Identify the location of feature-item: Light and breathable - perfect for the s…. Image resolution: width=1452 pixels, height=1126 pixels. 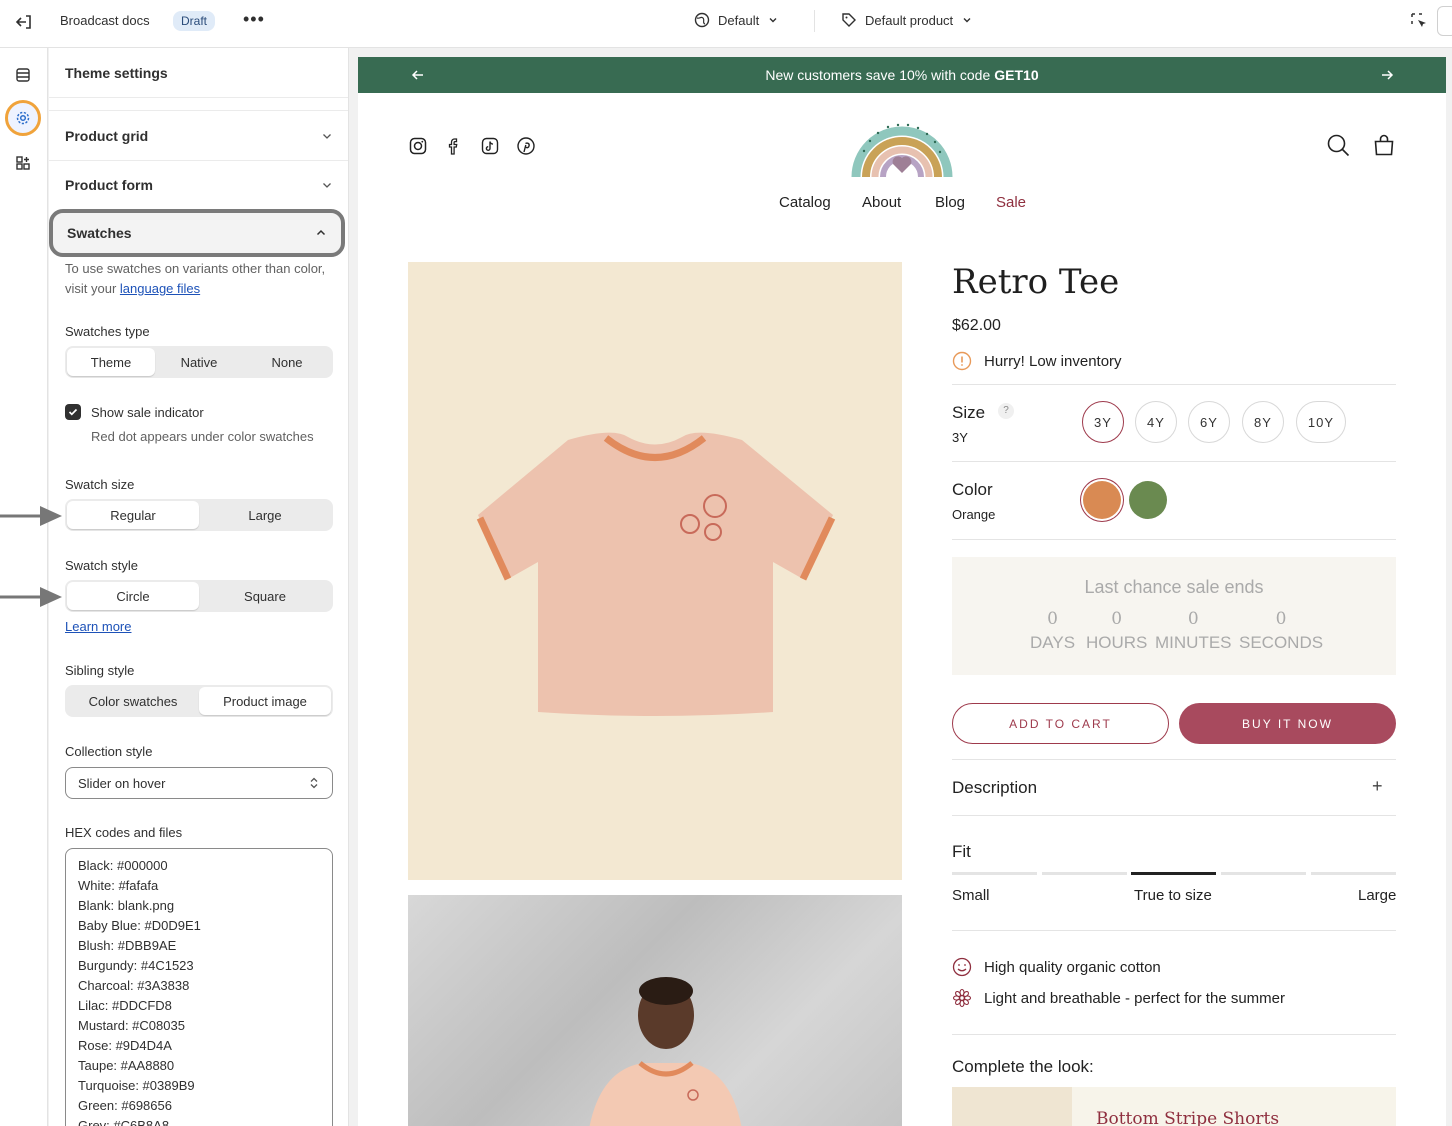
(1118, 998).